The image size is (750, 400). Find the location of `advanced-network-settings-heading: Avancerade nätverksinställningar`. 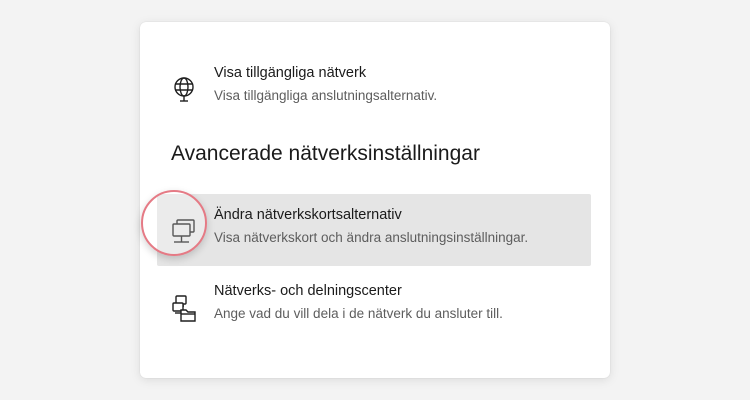

advanced-network-settings-heading: Avancerade nätverksinställningar is located at coordinates (325, 153).